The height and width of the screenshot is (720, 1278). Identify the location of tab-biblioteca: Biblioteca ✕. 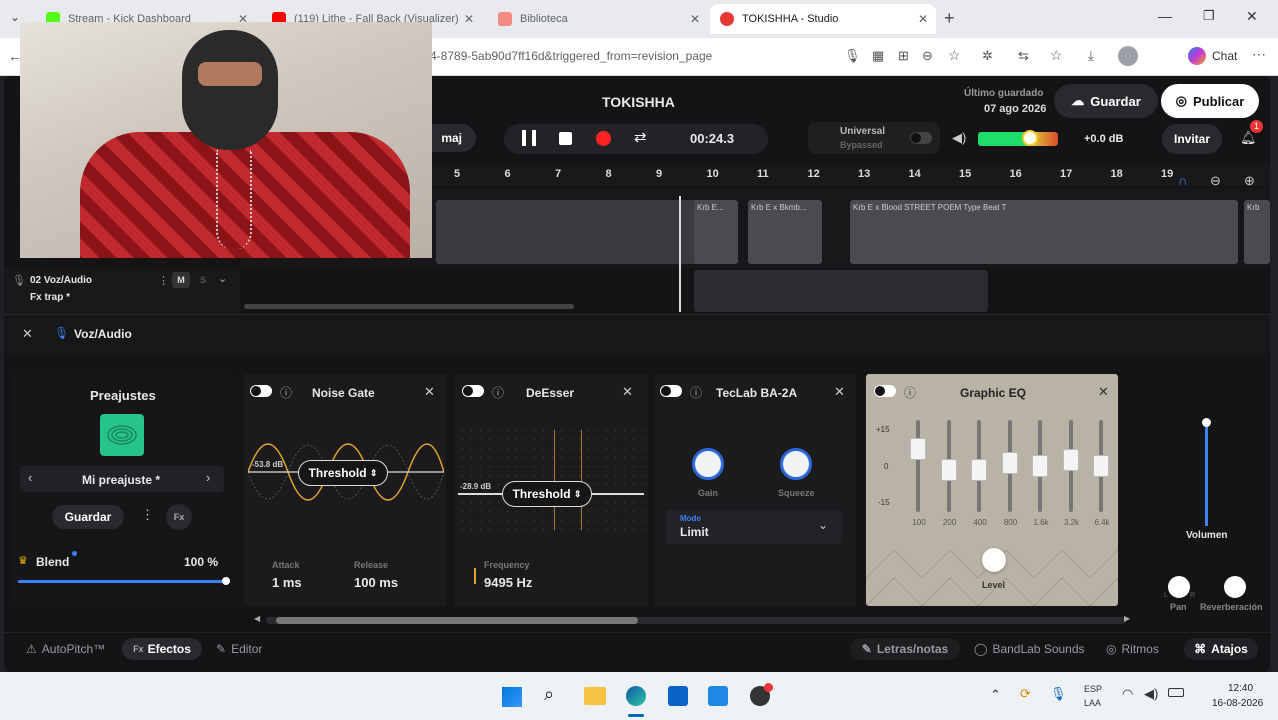
(598, 19).